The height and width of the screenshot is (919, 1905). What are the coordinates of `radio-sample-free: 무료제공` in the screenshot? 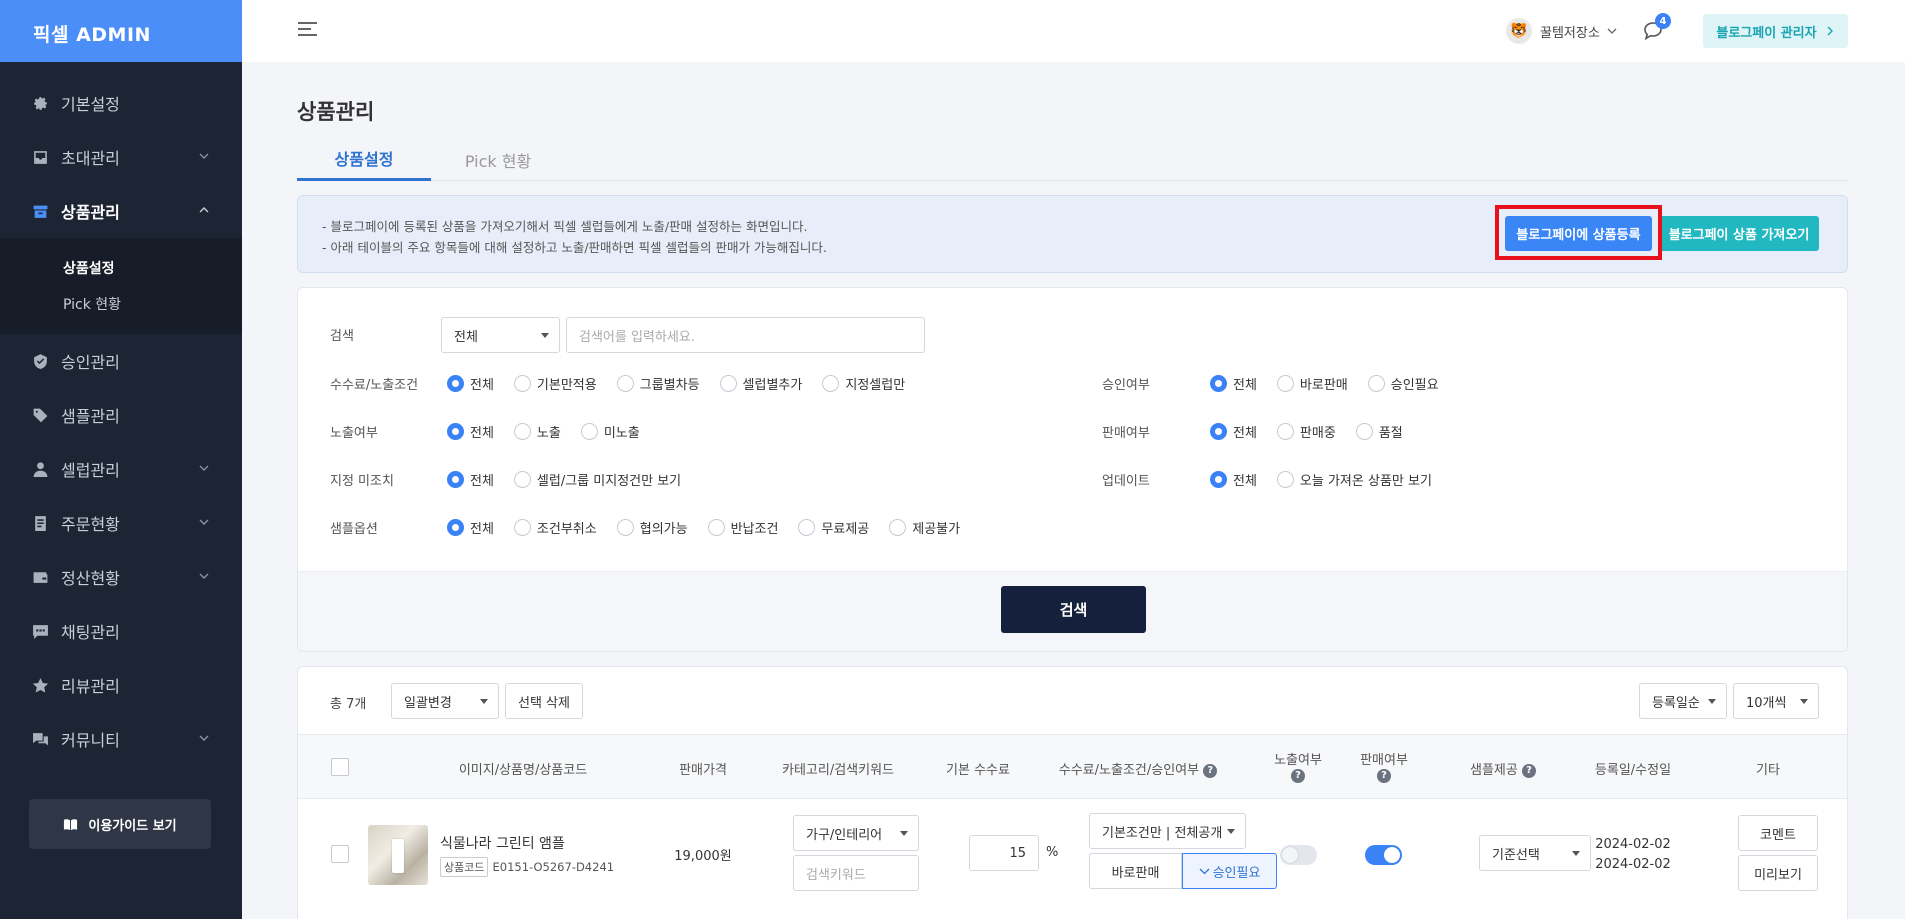 It's located at (833, 527).